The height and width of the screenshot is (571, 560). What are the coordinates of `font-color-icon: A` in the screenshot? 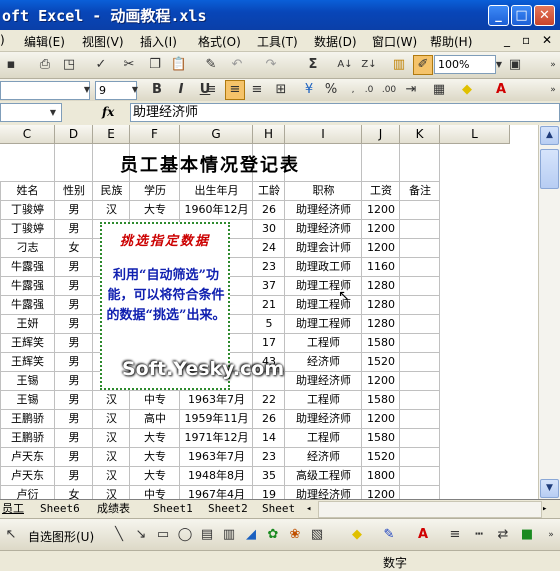 It's located at (501, 90).